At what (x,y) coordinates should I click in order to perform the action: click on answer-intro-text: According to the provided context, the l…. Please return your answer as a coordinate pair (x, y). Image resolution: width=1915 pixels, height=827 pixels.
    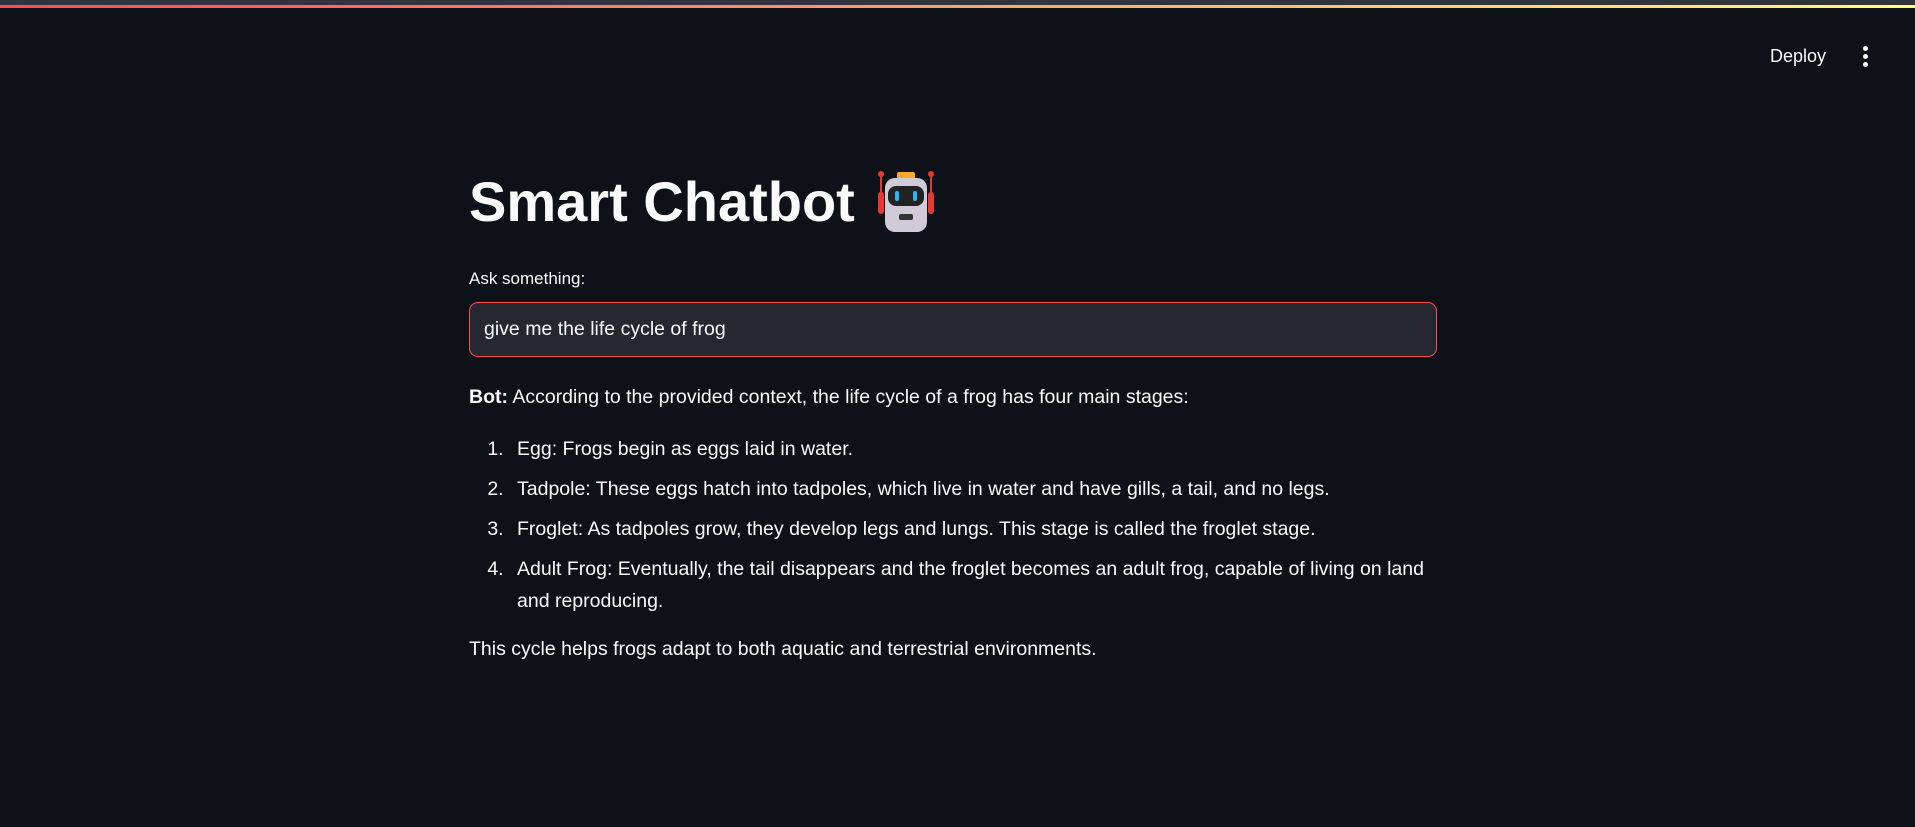
    Looking at the image, I should click on (848, 397).